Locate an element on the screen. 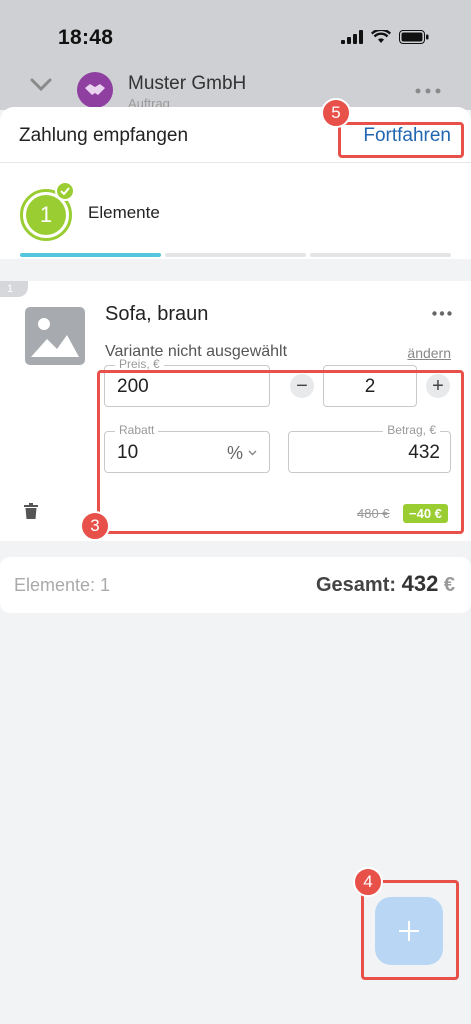 This screenshot has width=471, height=1024. decrease-quantity-button: − is located at coordinates (302, 386).